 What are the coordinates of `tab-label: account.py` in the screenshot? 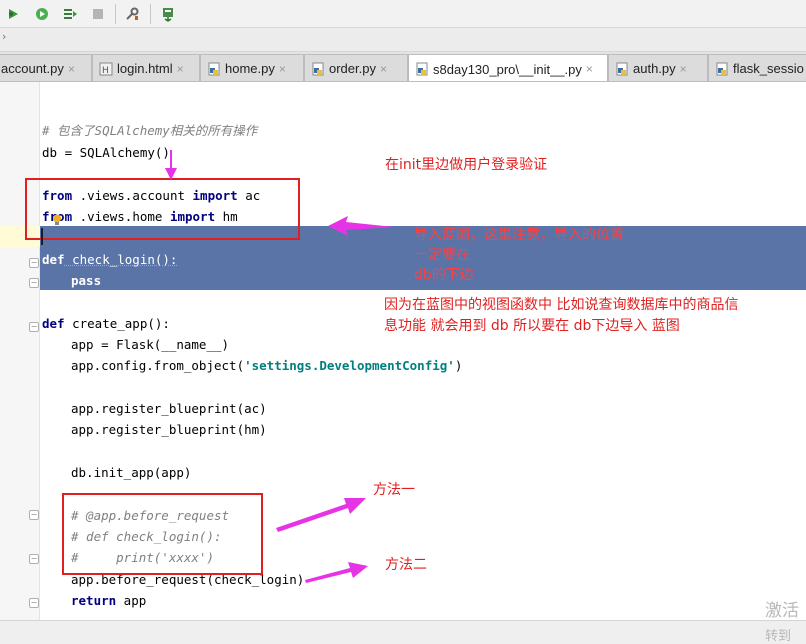 It's located at (32, 68).